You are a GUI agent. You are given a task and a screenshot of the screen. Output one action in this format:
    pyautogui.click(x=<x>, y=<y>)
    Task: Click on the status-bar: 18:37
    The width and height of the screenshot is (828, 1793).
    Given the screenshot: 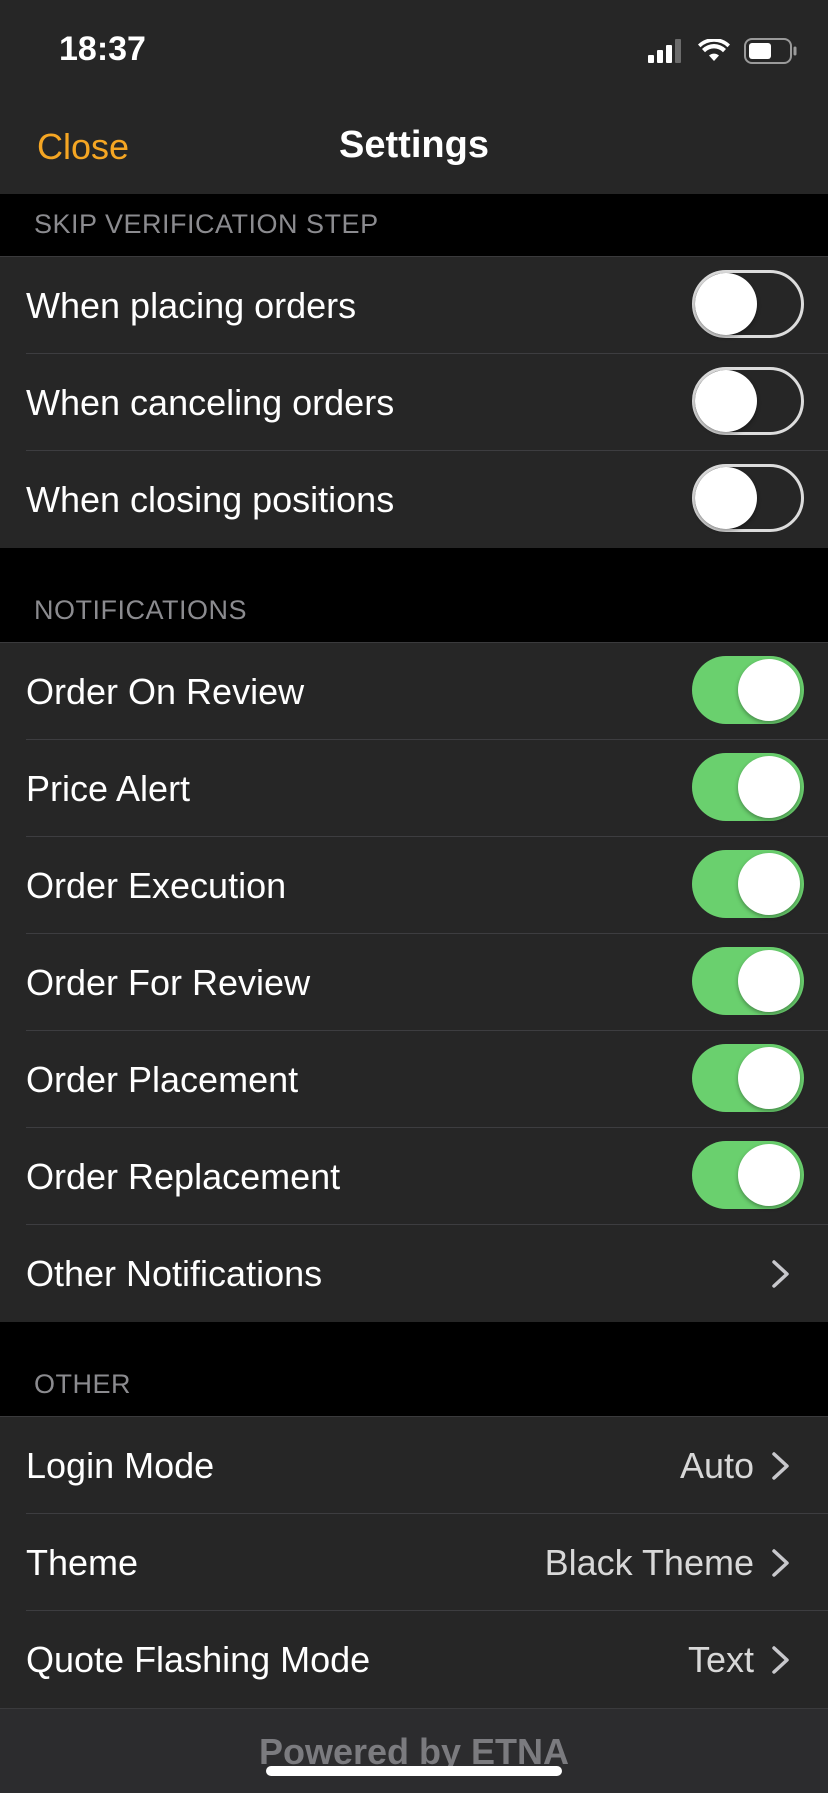 What is the action you would take?
    pyautogui.click(x=414, y=50)
    